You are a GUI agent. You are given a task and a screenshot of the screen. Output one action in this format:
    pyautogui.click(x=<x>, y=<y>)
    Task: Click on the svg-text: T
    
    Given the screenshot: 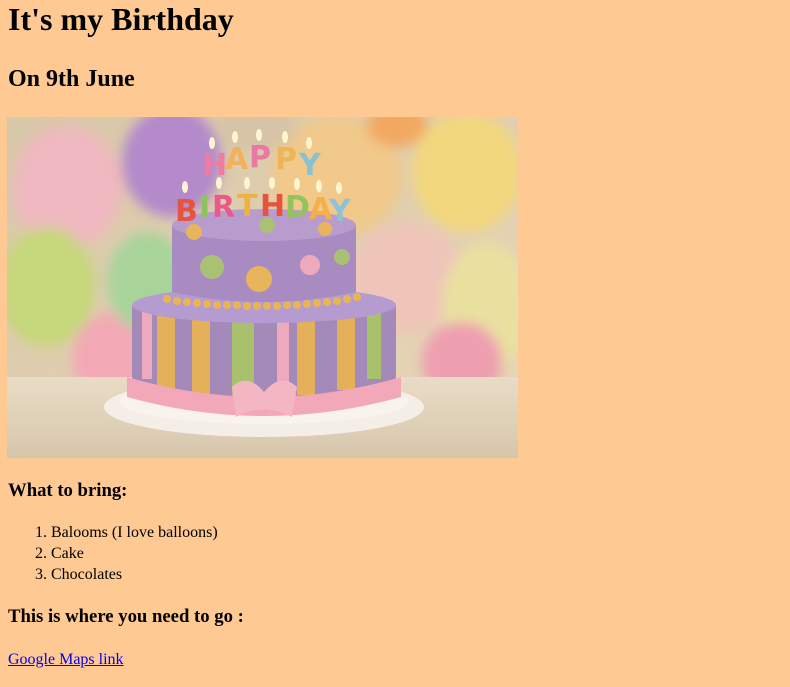 What is the action you would take?
    pyautogui.click(x=247, y=206)
    